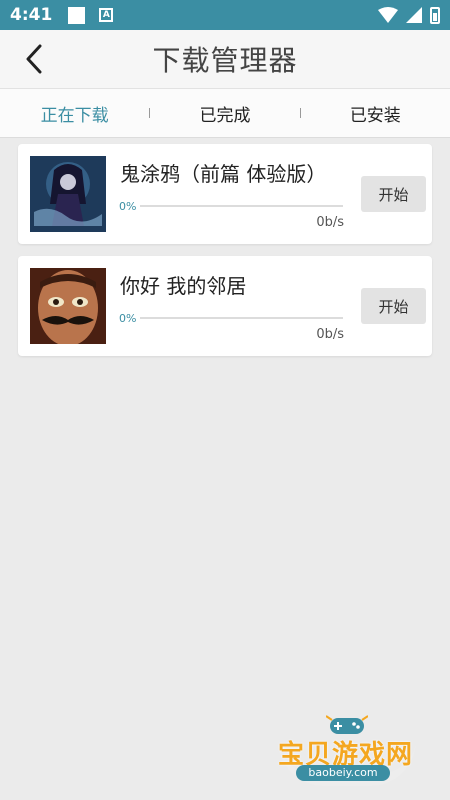  Describe the element at coordinates (225, 194) in the screenshot. I see `download-item: 鬼涂鸦（前篇 体验版） 0% 0b/s 开始` at that location.